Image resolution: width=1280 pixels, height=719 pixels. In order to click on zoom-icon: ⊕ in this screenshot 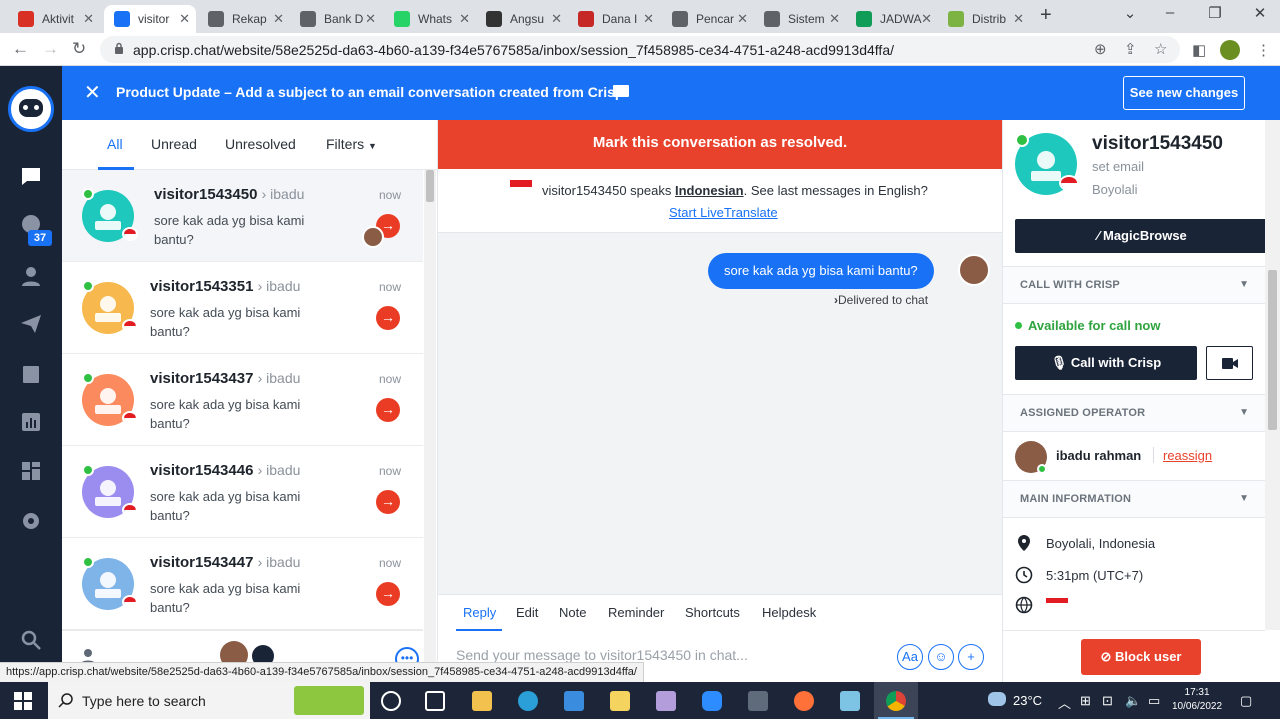, I will do `click(1100, 49)`.